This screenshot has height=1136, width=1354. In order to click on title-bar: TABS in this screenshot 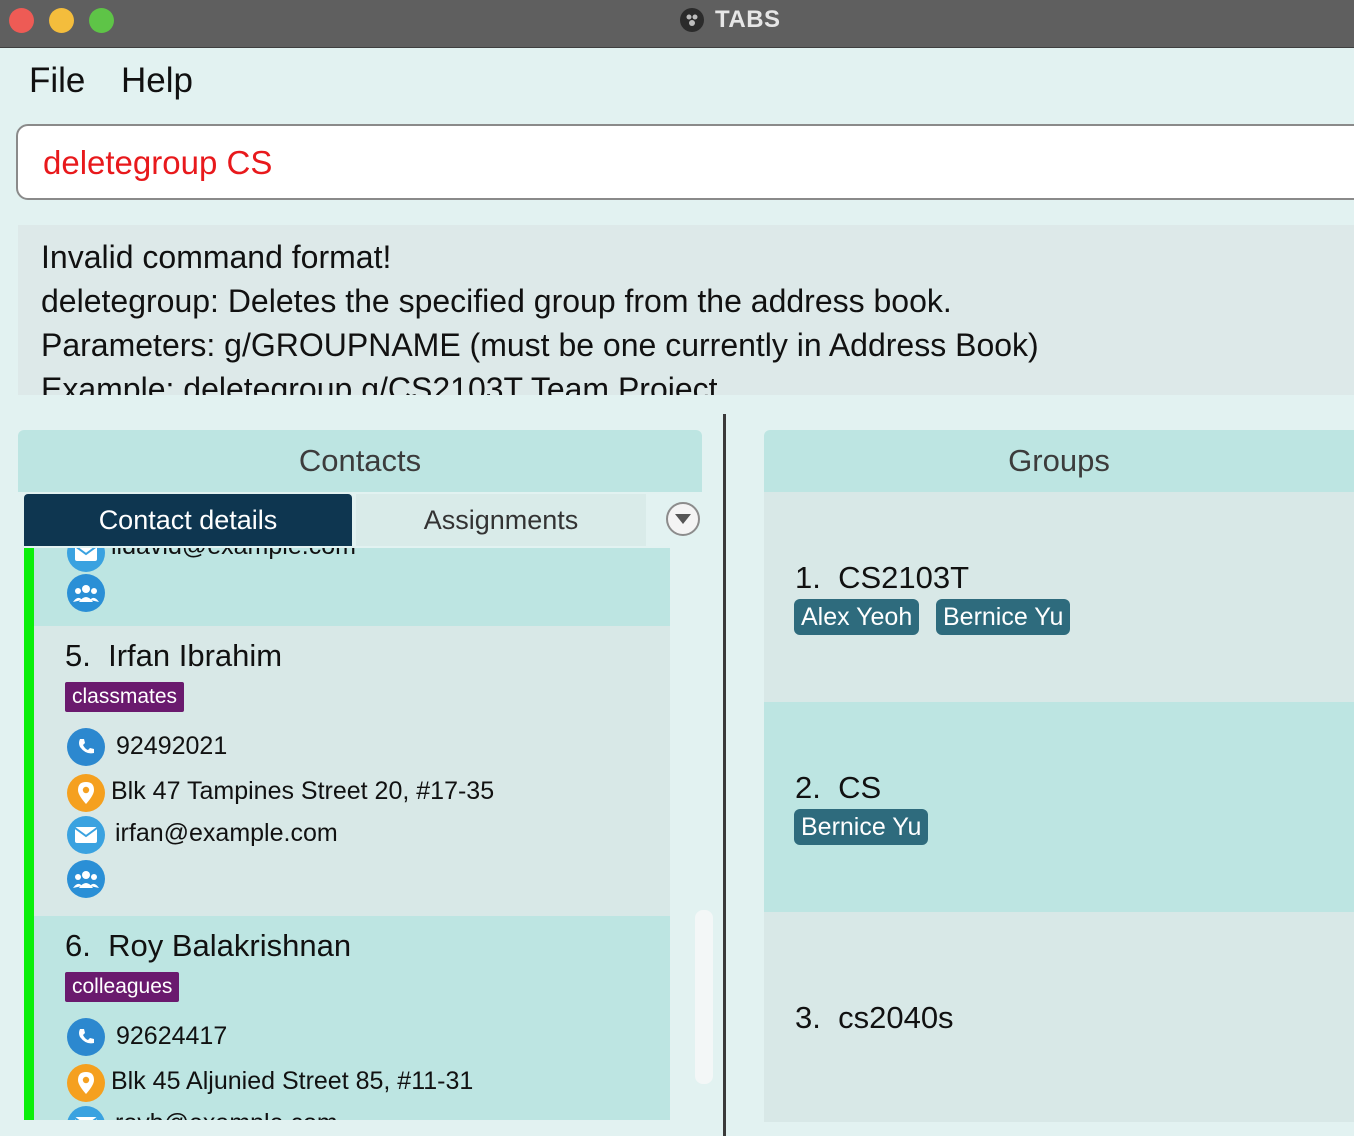, I will do `click(677, 24)`.